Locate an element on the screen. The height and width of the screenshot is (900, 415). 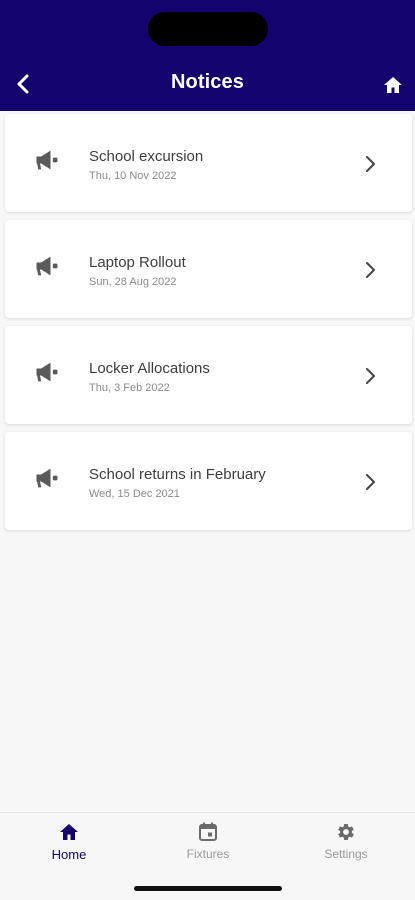
app-header: Notices is located at coordinates (207, 55).